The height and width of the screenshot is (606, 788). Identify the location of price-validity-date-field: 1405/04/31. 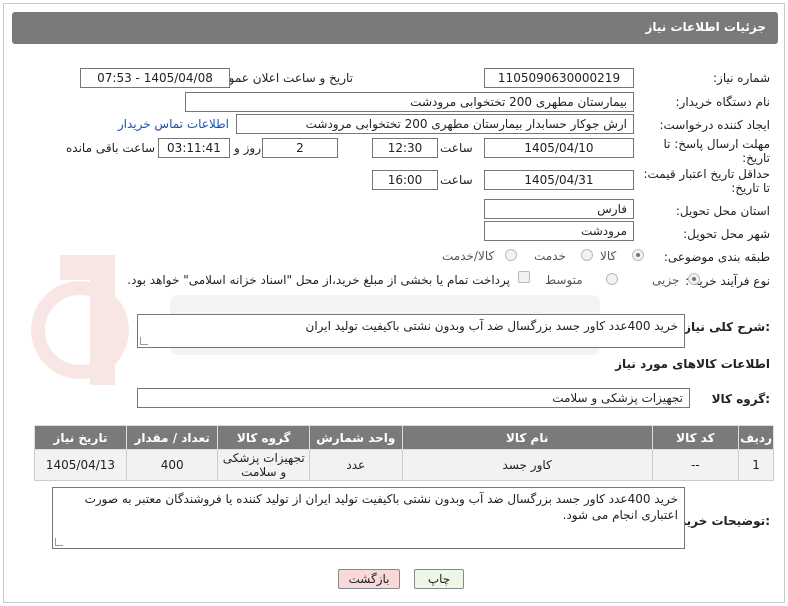
(559, 180).